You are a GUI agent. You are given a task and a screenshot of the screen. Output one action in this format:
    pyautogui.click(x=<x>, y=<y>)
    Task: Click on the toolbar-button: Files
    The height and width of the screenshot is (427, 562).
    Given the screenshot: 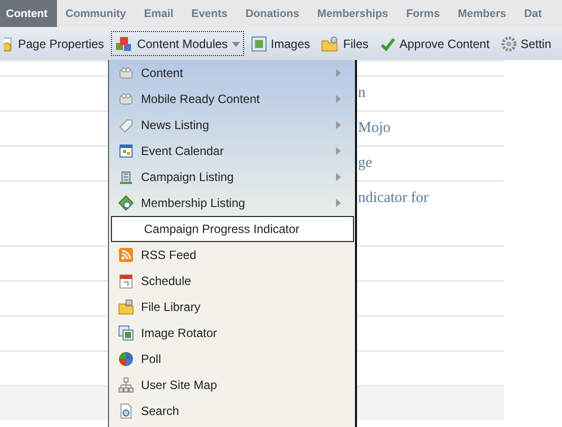 What is the action you would take?
    pyautogui.click(x=344, y=43)
    